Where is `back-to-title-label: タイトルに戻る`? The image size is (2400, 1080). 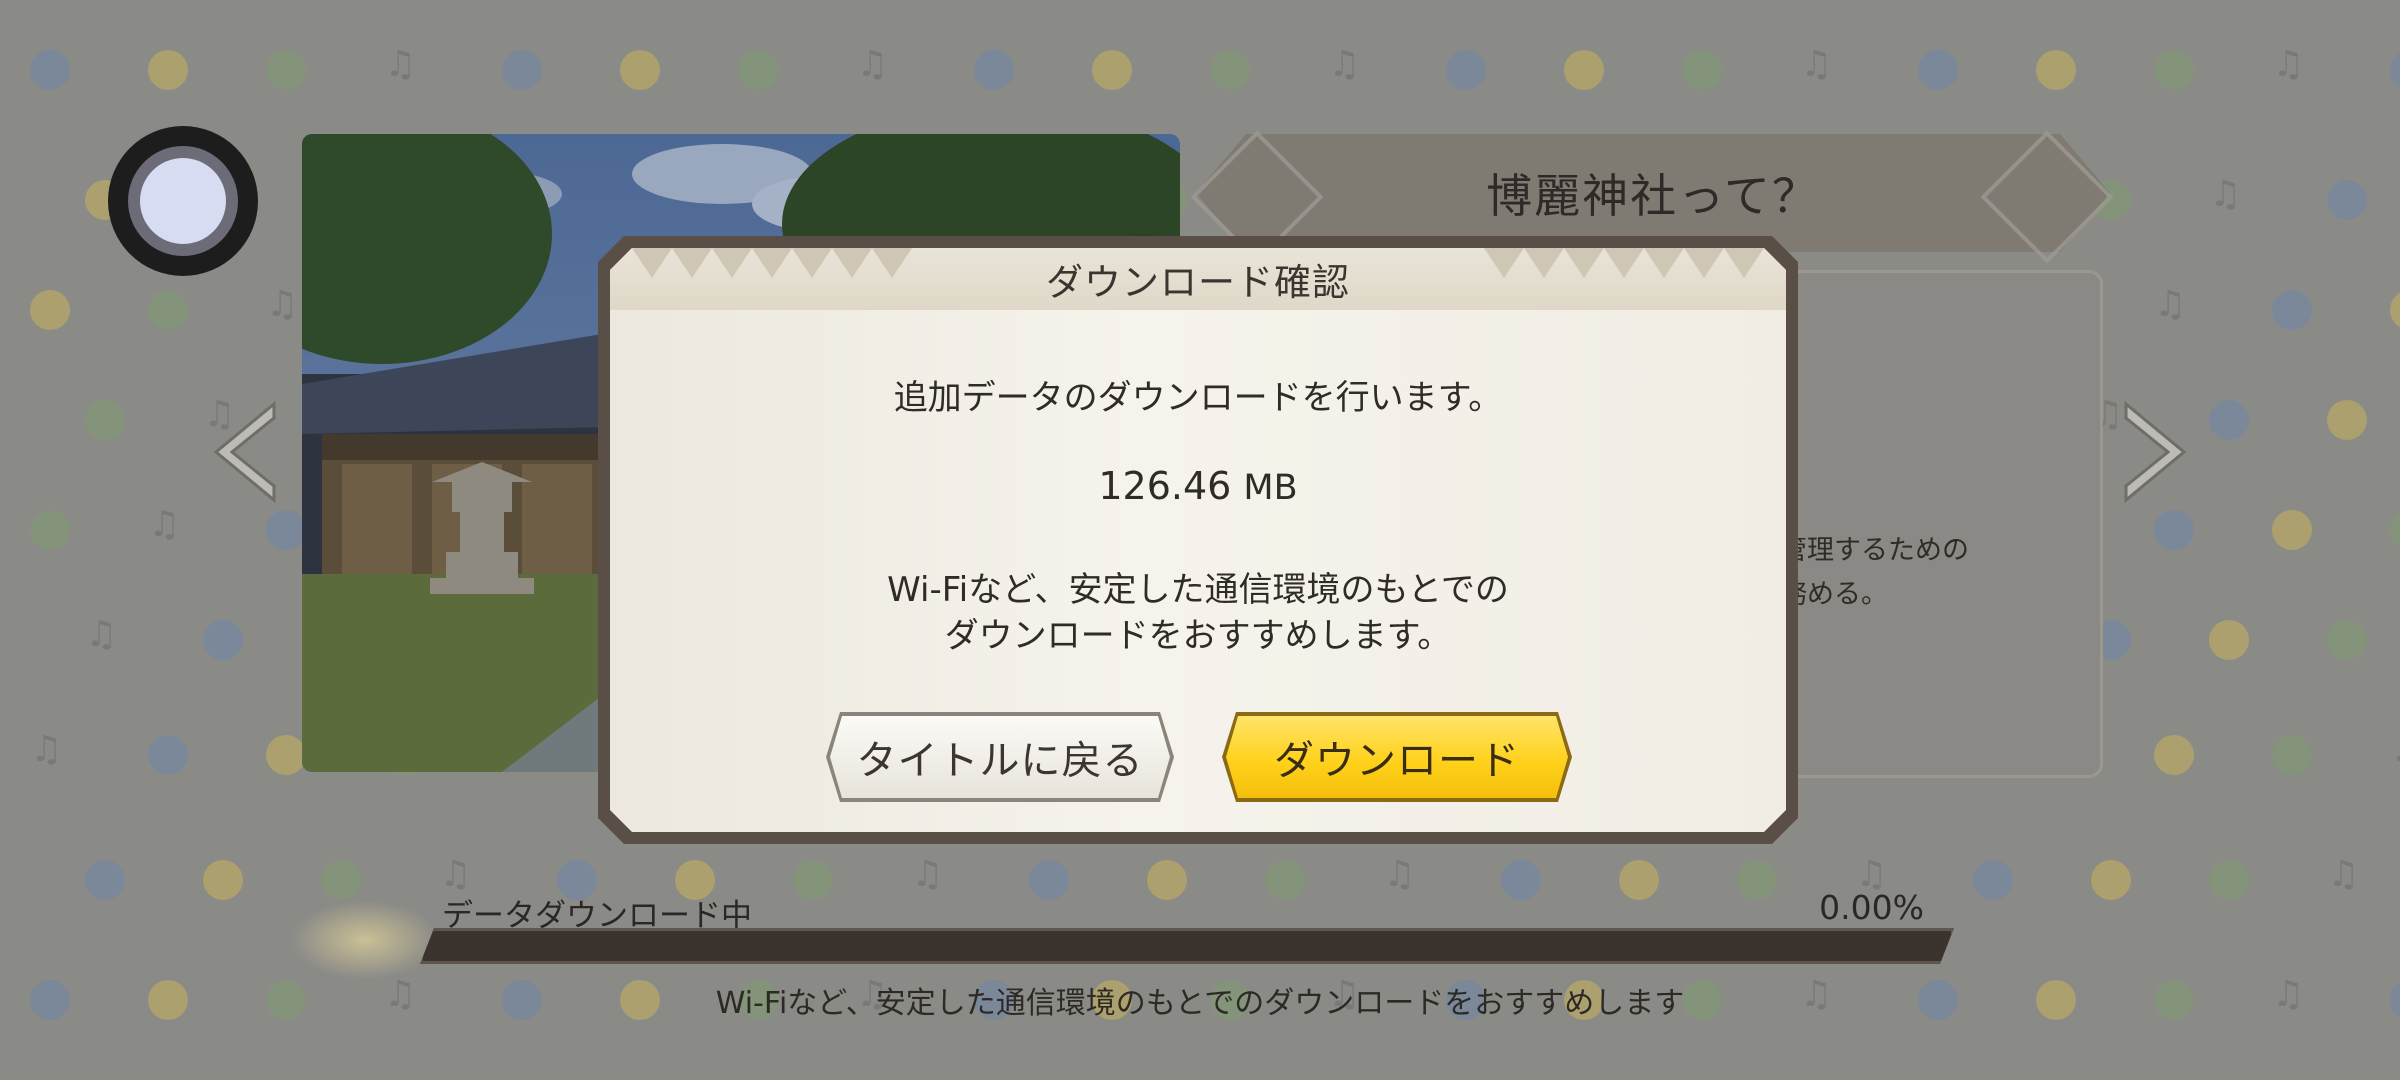 back-to-title-label: タイトルに戻る is located at coordinates (1000, 761).